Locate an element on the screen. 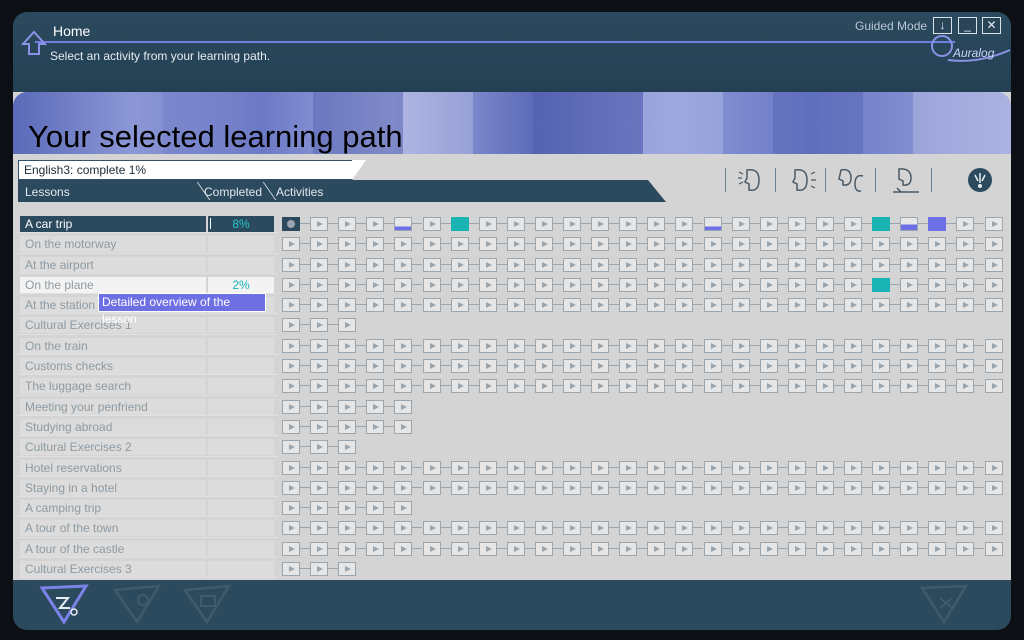  settings-icon is located at coordinates (137, 604).